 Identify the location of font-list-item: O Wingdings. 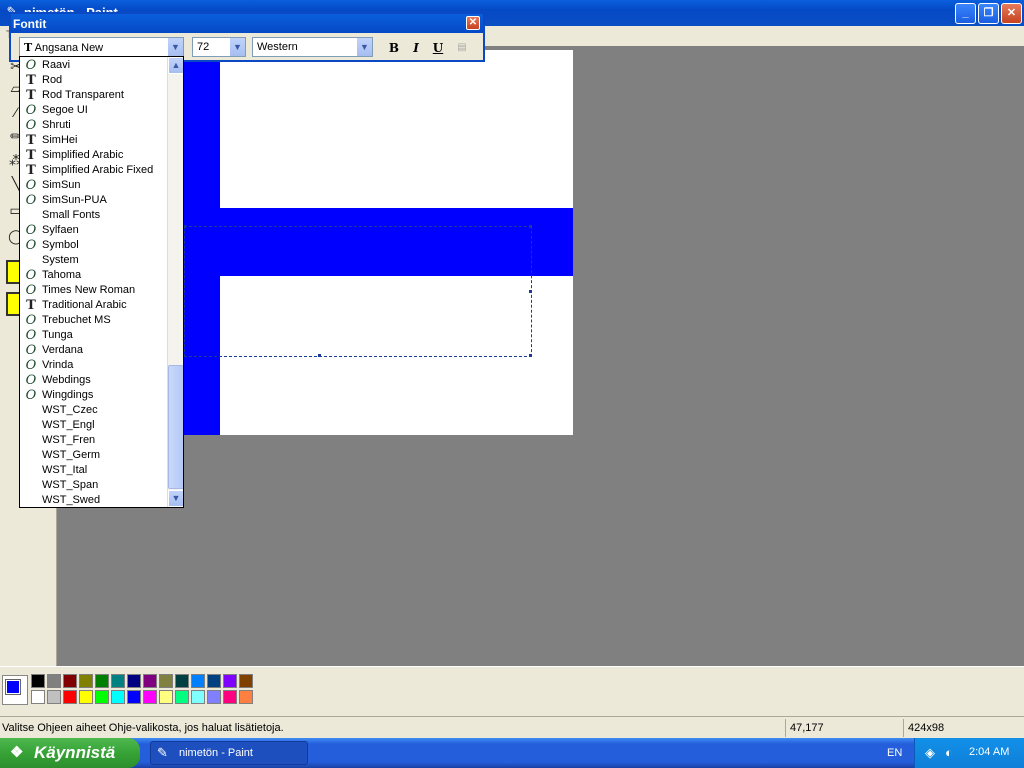
(94, 395).